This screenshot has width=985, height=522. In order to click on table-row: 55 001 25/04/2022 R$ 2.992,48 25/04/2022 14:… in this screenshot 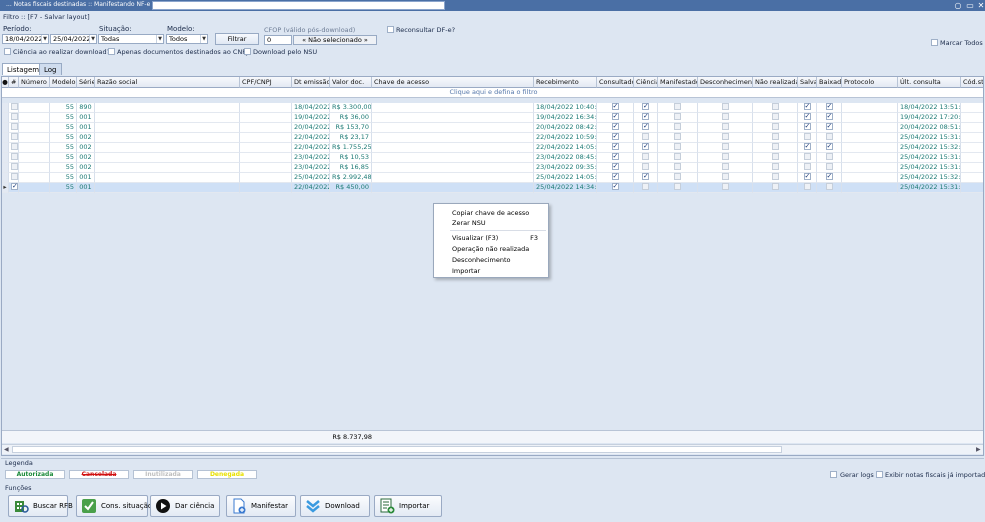, I will do `click(492, 178)`.